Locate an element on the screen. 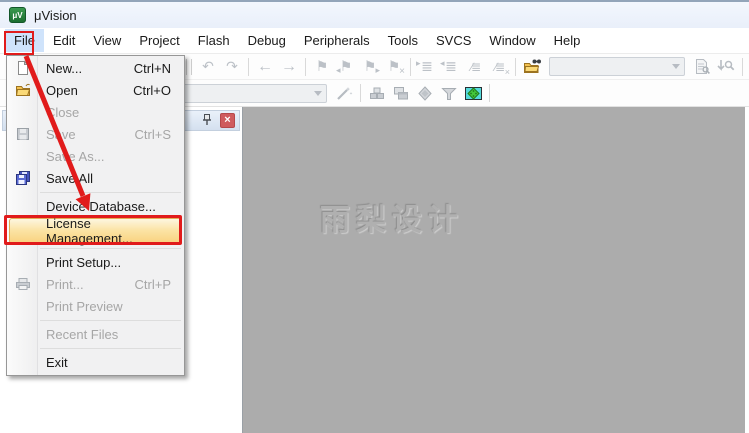  menubar-item-window: Window is located at coordinates (512, 40).